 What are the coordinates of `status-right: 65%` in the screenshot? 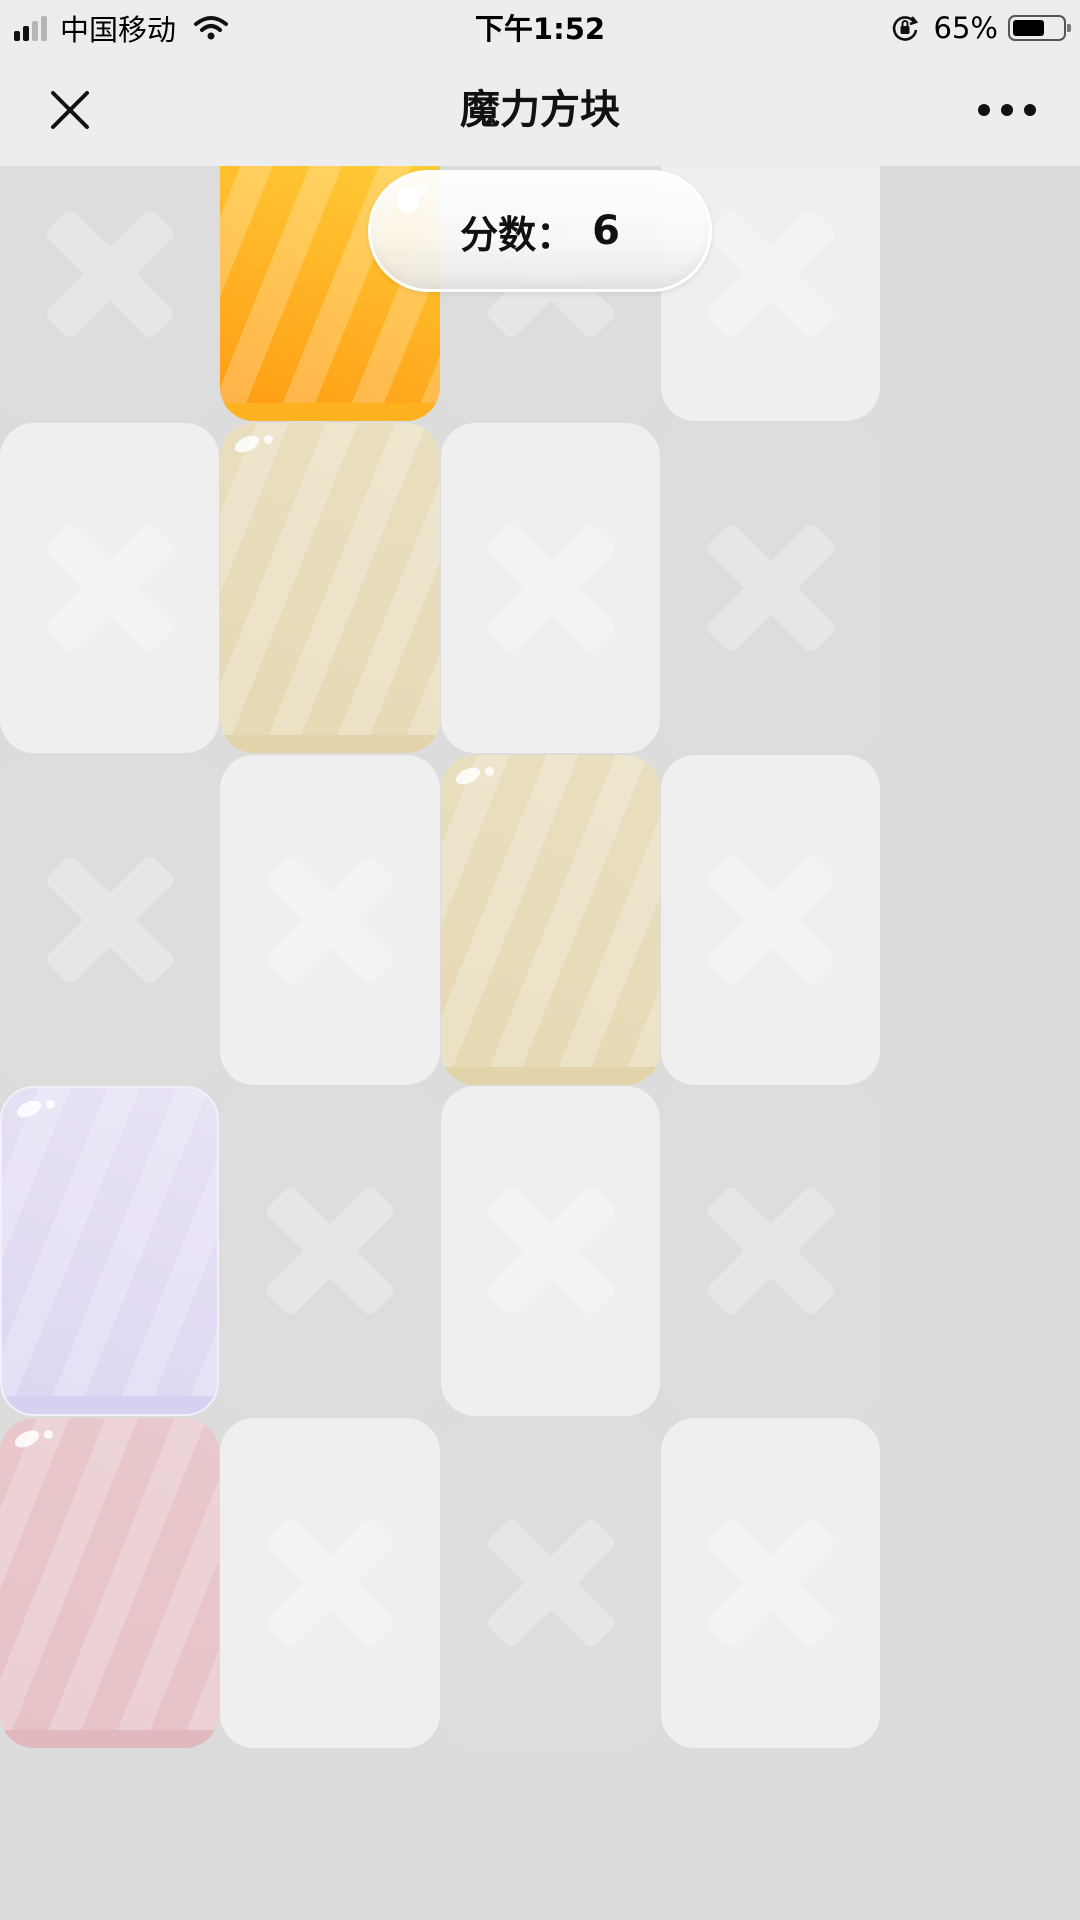 It's located at (980, 28).